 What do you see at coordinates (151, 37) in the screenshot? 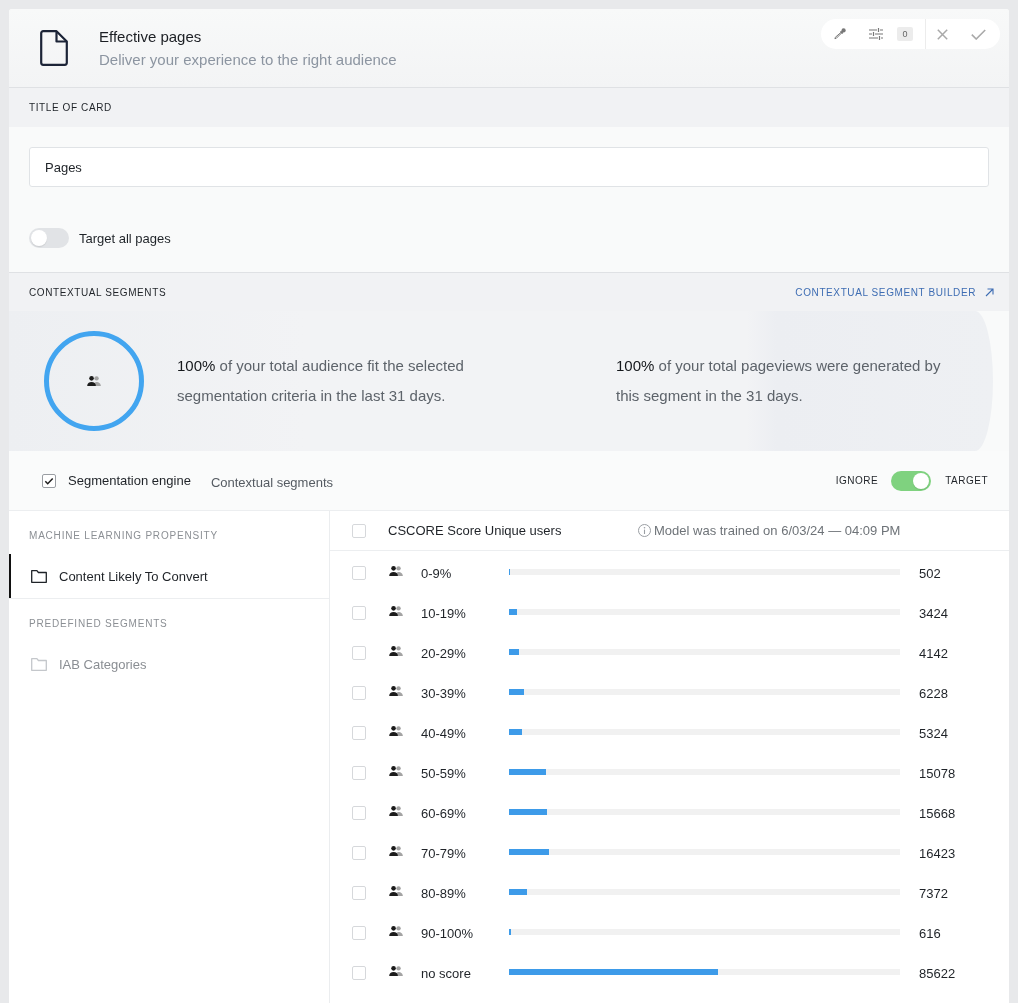
I see `card-title: Effective pages` at bounding box center [151, 37].